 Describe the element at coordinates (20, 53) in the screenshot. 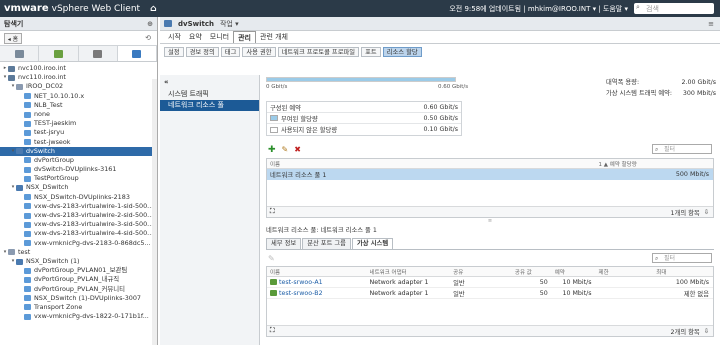

I see `tab-hosts-clusters` at that location.